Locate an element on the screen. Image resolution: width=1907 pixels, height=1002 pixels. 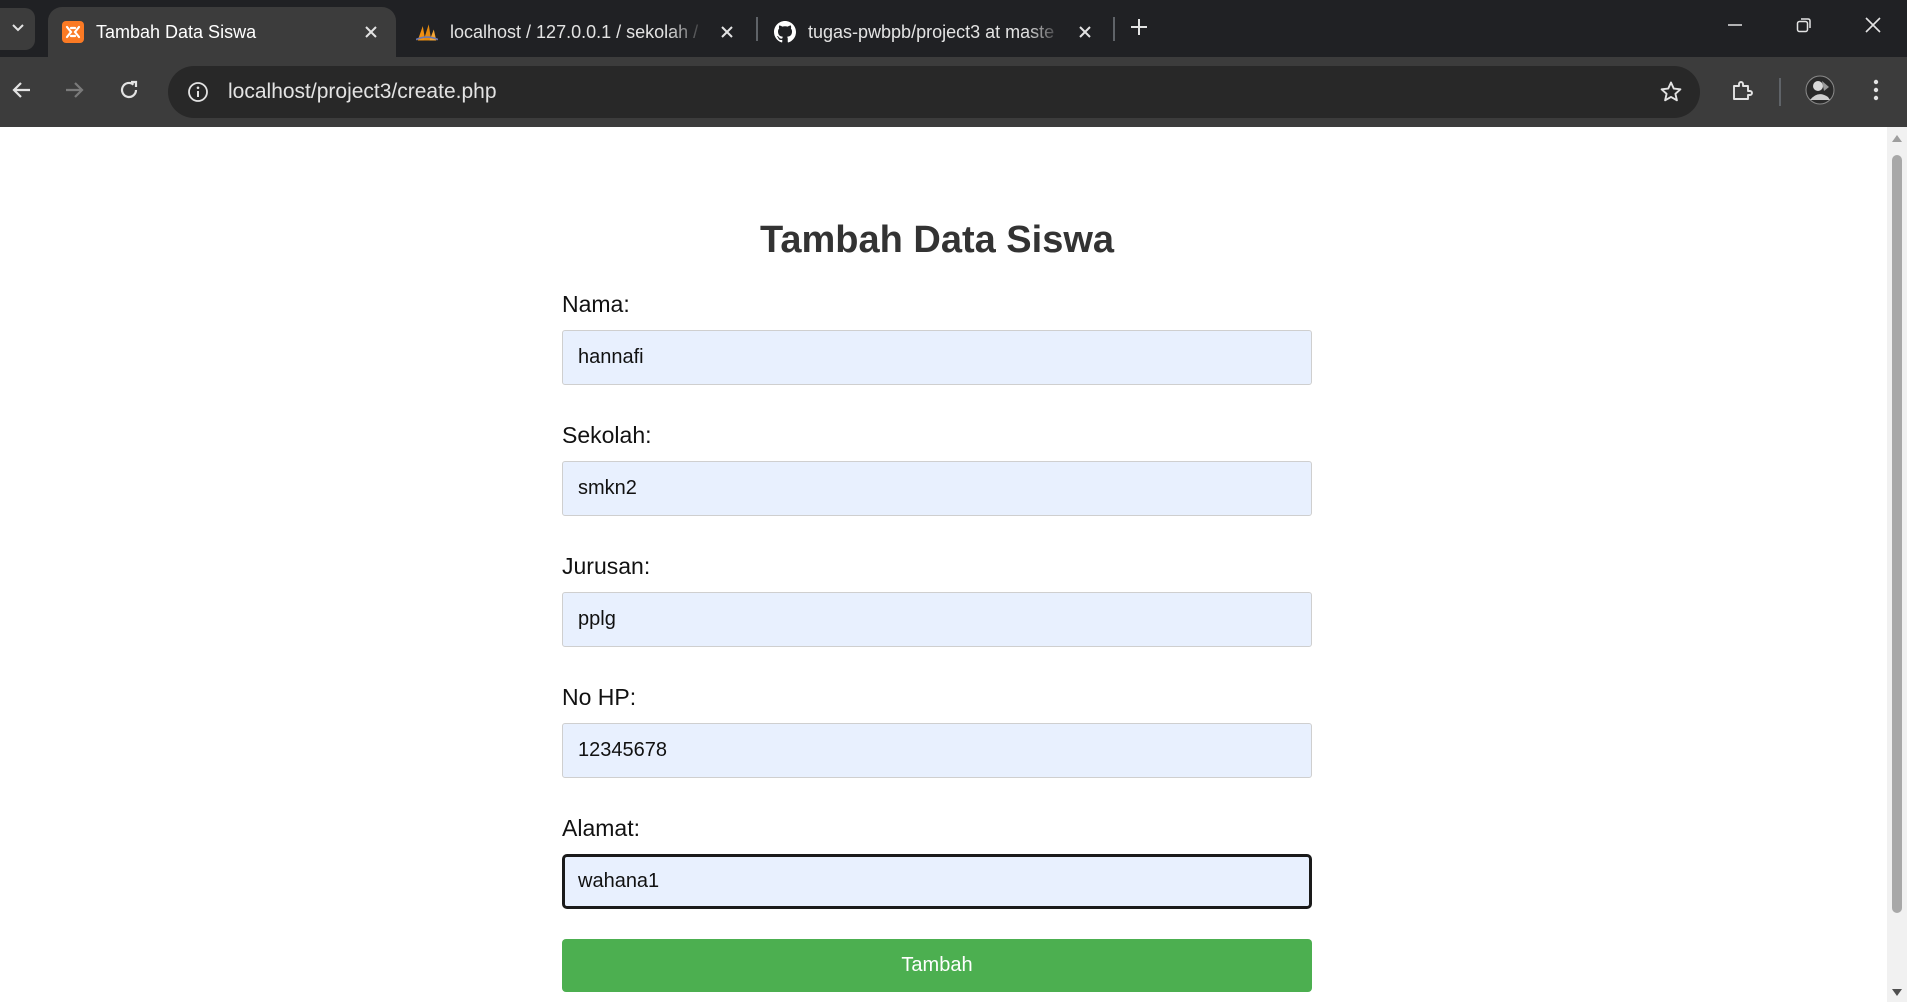
address-bar: localhost/project3/create.php is located at coordinates (934, 92).